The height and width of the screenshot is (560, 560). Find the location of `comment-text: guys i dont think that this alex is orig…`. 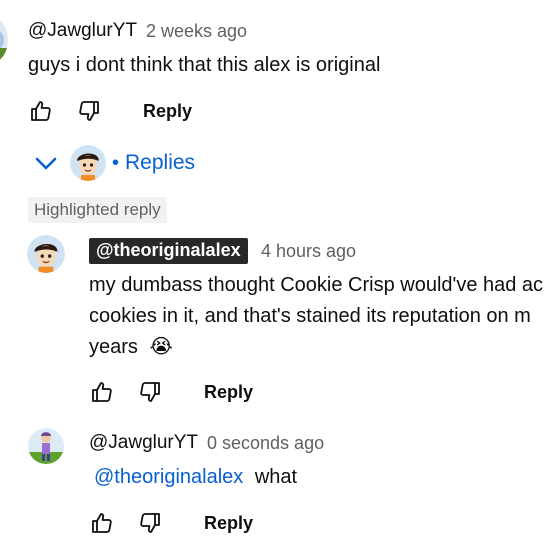

comment-text: guys i dont think that this alex is orig… is located at coordinates (204, 65).